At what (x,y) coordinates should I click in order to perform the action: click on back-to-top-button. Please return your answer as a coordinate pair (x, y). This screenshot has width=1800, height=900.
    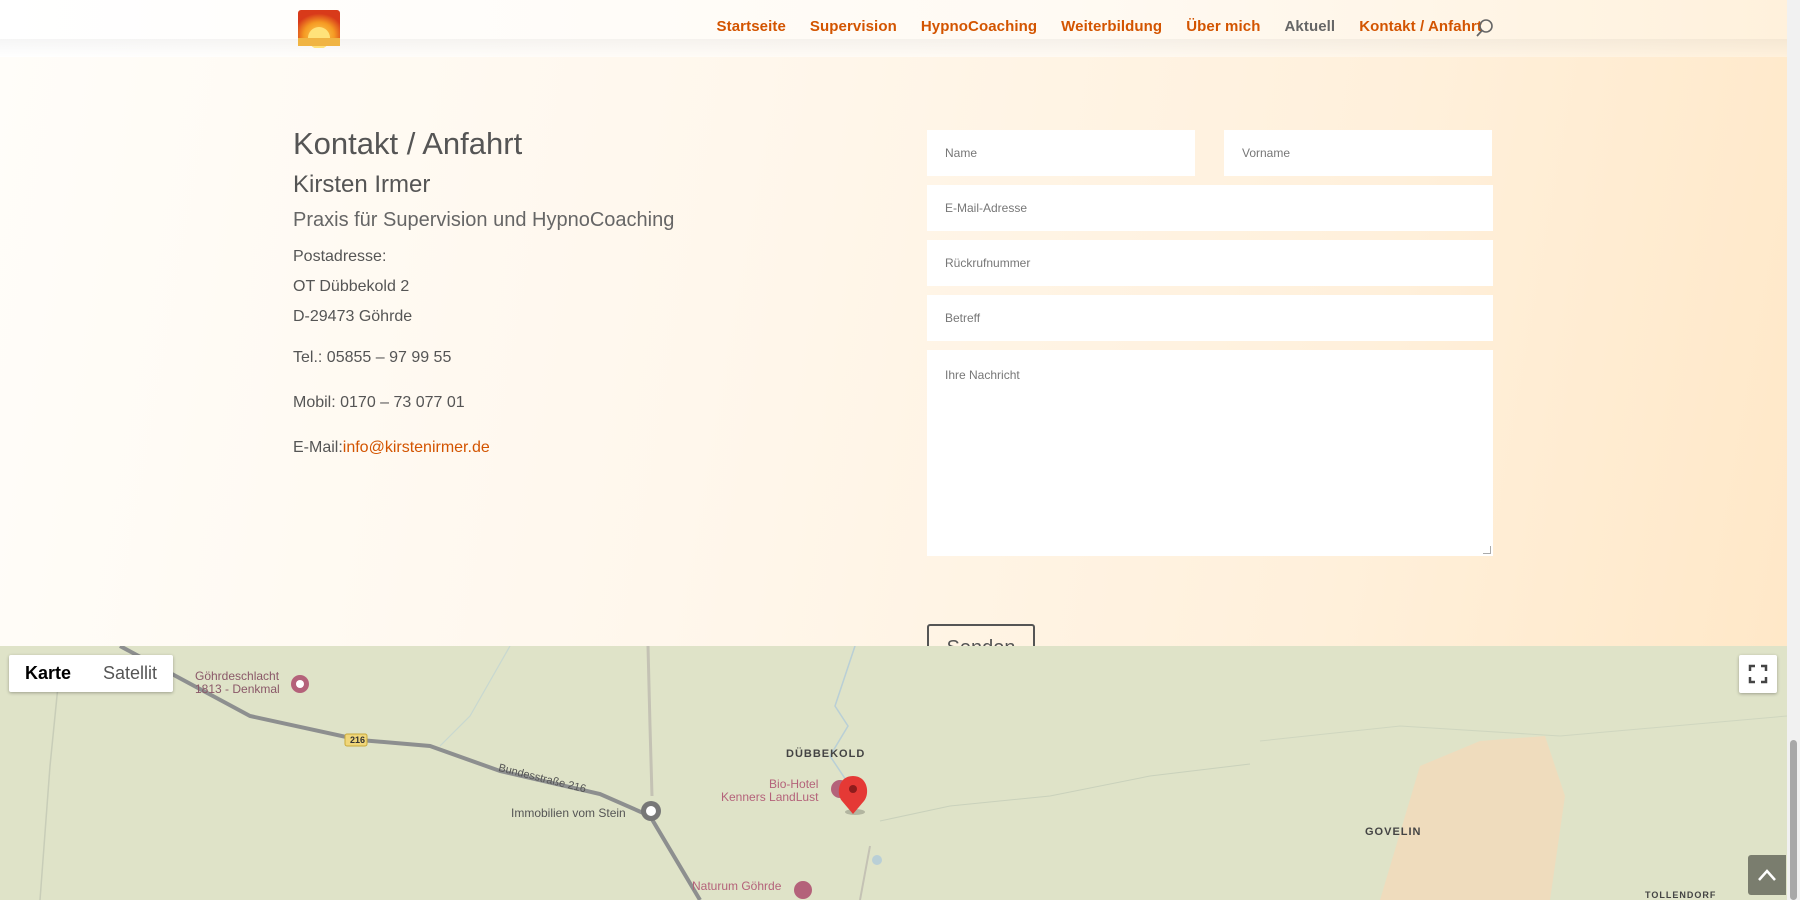
    Looking at the image, I should click on (1767, 875).